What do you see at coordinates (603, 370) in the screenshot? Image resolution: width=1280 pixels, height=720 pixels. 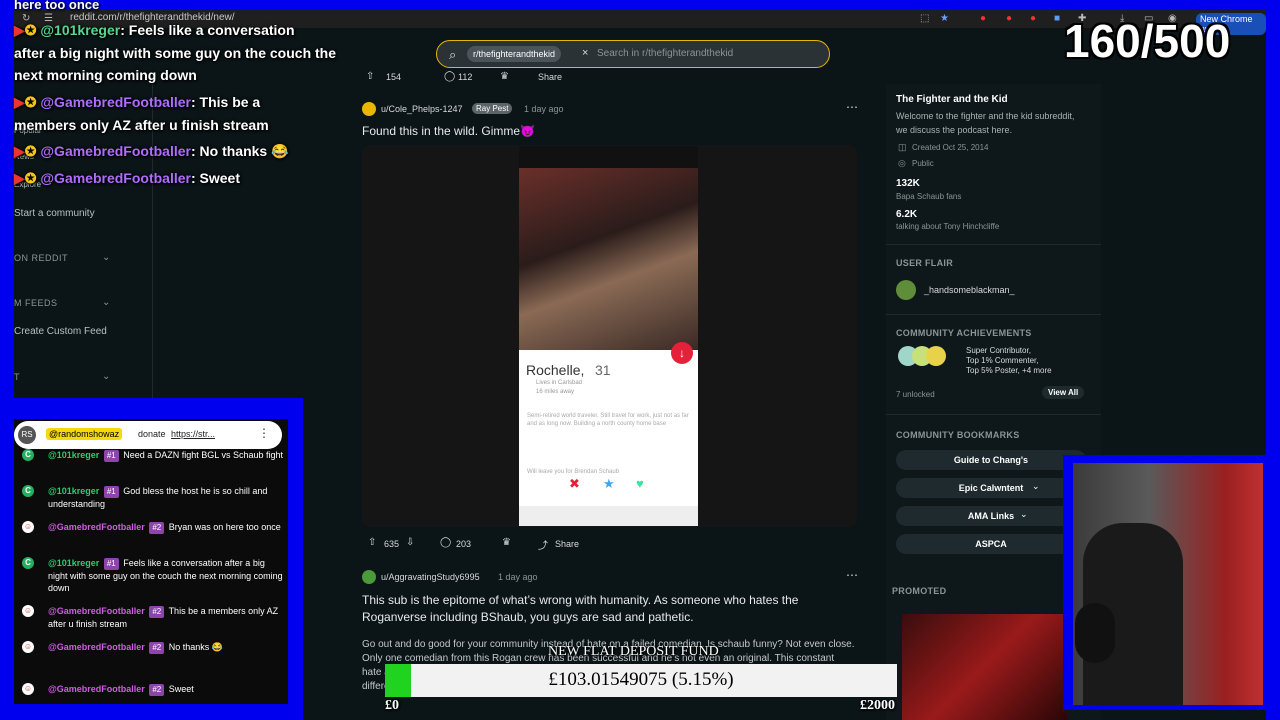 I see `profile-age: 31` at bounding box center [603, 370].